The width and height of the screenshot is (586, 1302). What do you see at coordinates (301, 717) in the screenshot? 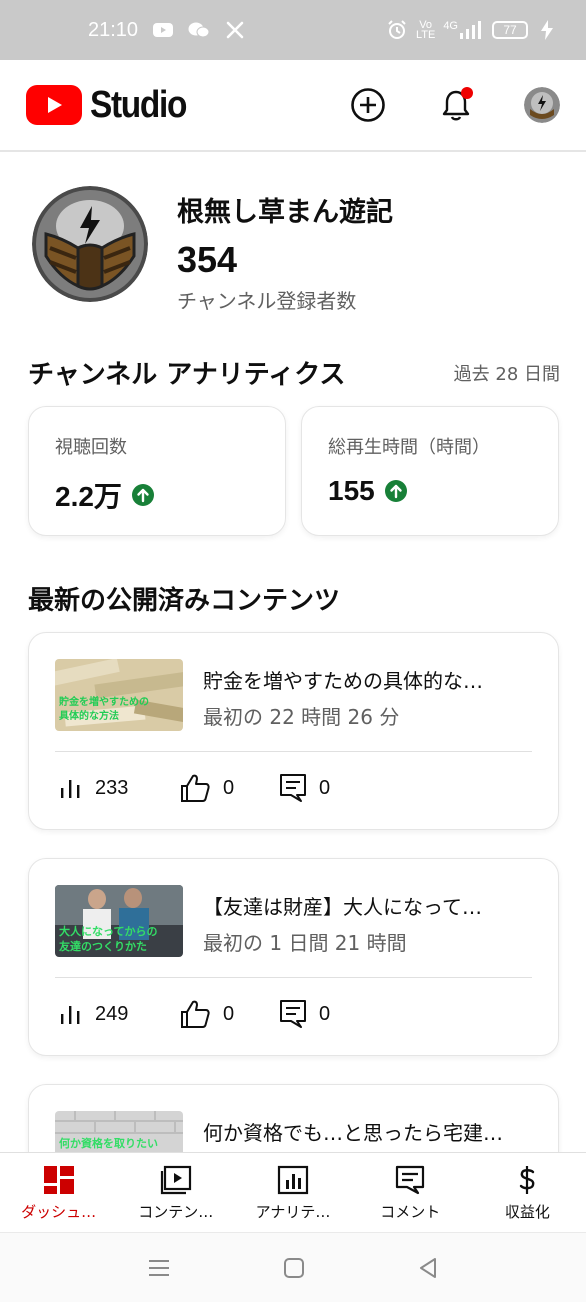
I see `video-period: 最初の 22 時間 26 分` at bounding box center [301, 717].